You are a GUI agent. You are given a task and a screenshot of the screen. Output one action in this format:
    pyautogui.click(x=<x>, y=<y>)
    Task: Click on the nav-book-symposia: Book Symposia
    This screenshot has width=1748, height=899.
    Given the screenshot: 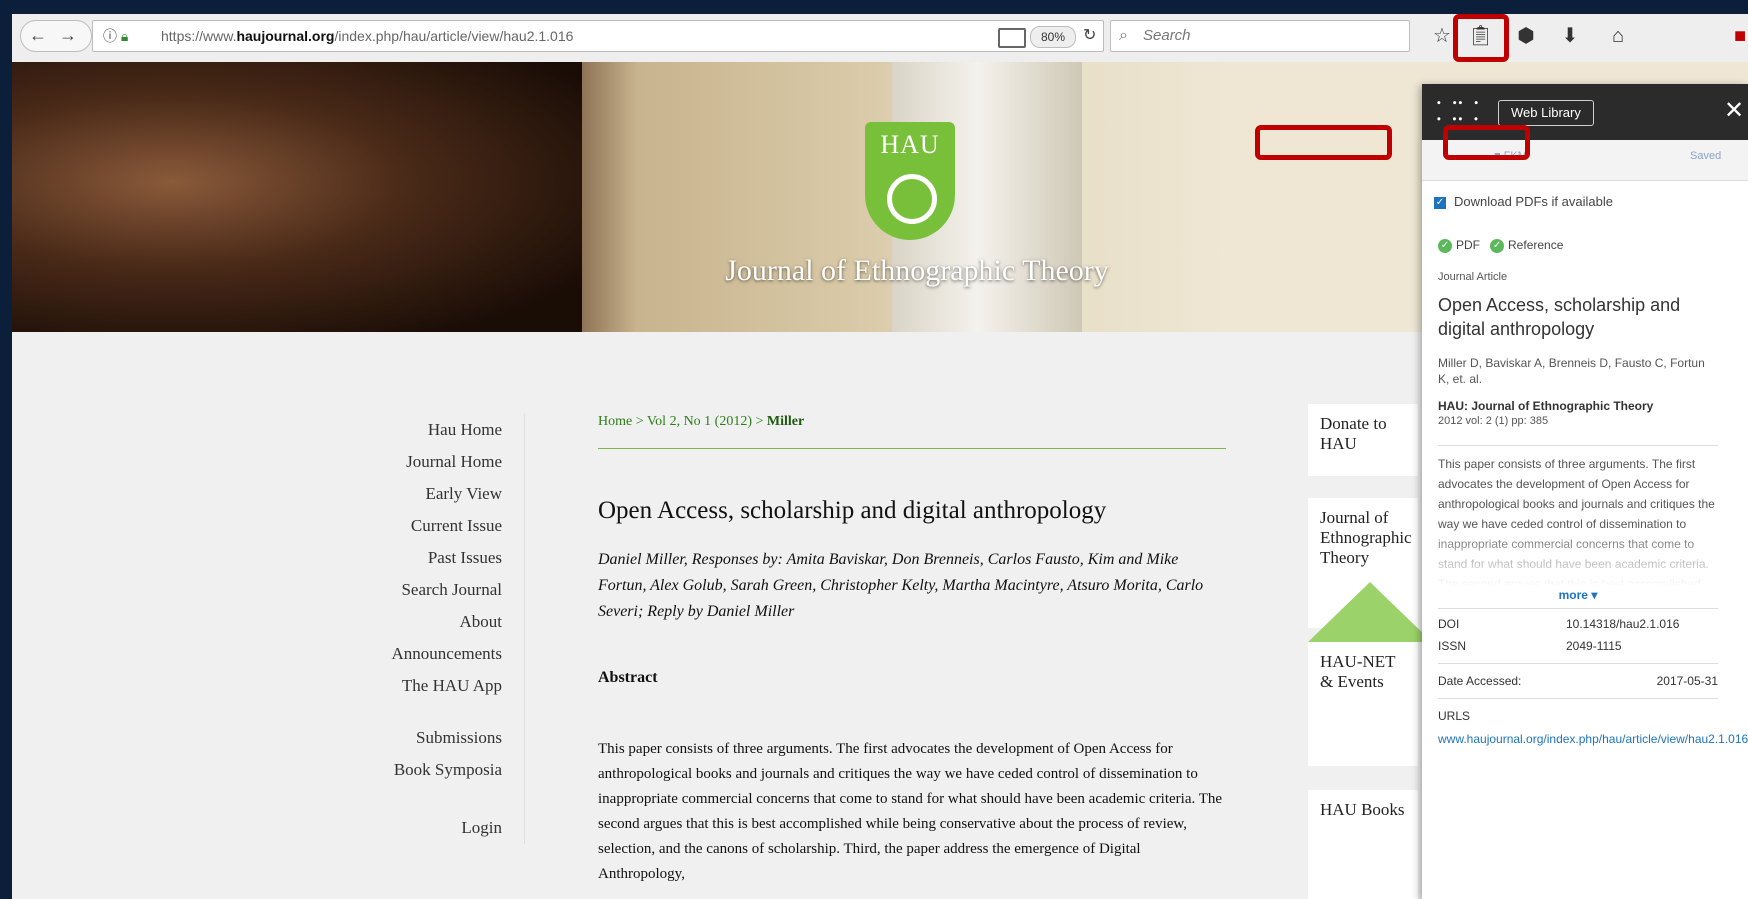 What is the action you would take?
    pyautogui.click(x=407, y=770)
    